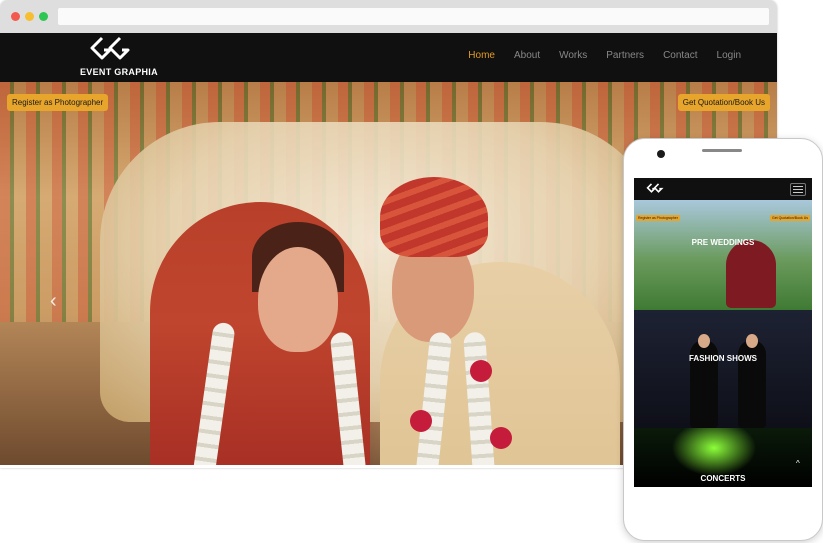 The image size is (823, 543). I want to click on get-quotation-button: Get Quotation/Book Us, so click(723, 102).